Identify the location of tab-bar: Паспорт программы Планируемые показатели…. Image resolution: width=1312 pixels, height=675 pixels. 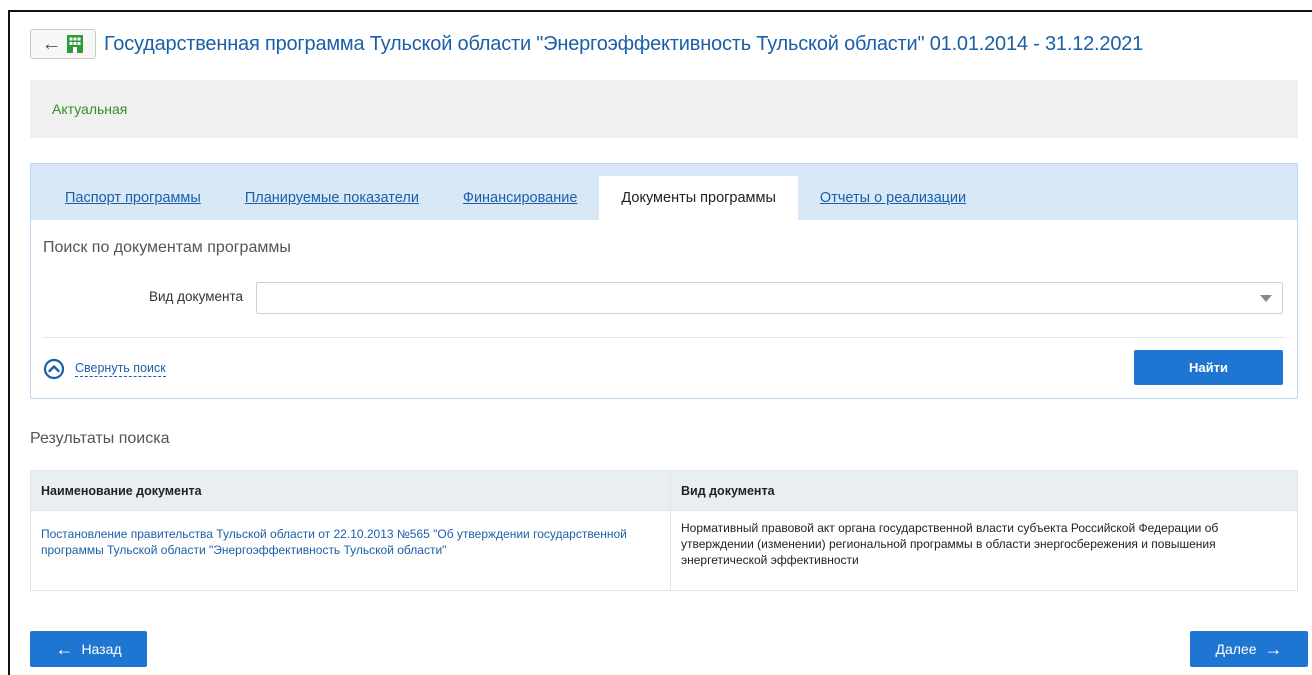
(664, 192).